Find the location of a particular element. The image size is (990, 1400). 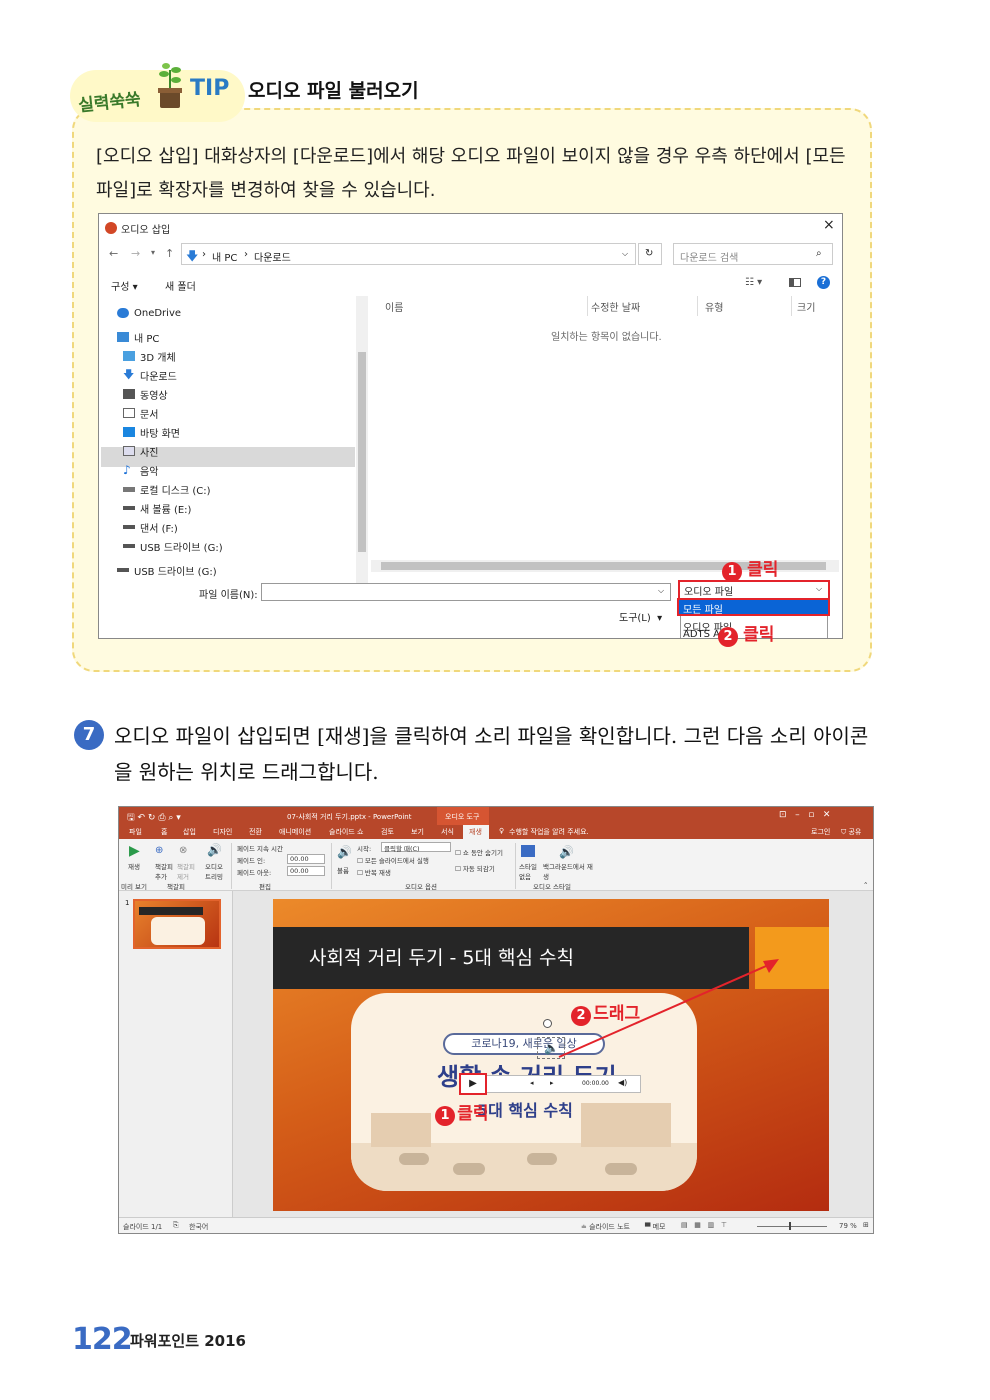

no-style-button: 스타일 없음 is located at coordinates (529, 871).